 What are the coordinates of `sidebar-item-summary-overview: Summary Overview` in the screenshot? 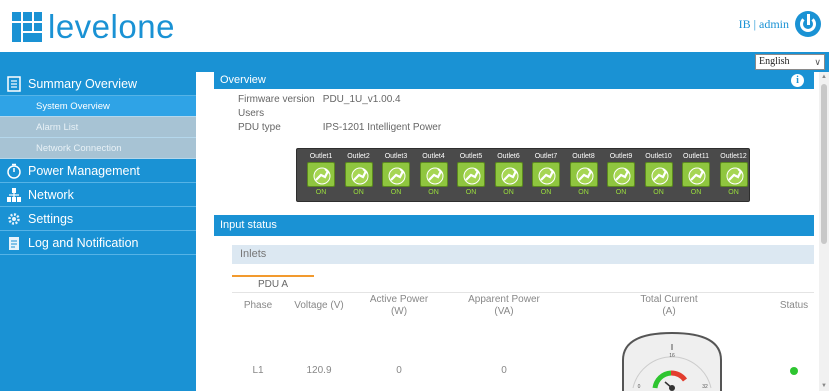 It's located at (98, 84).